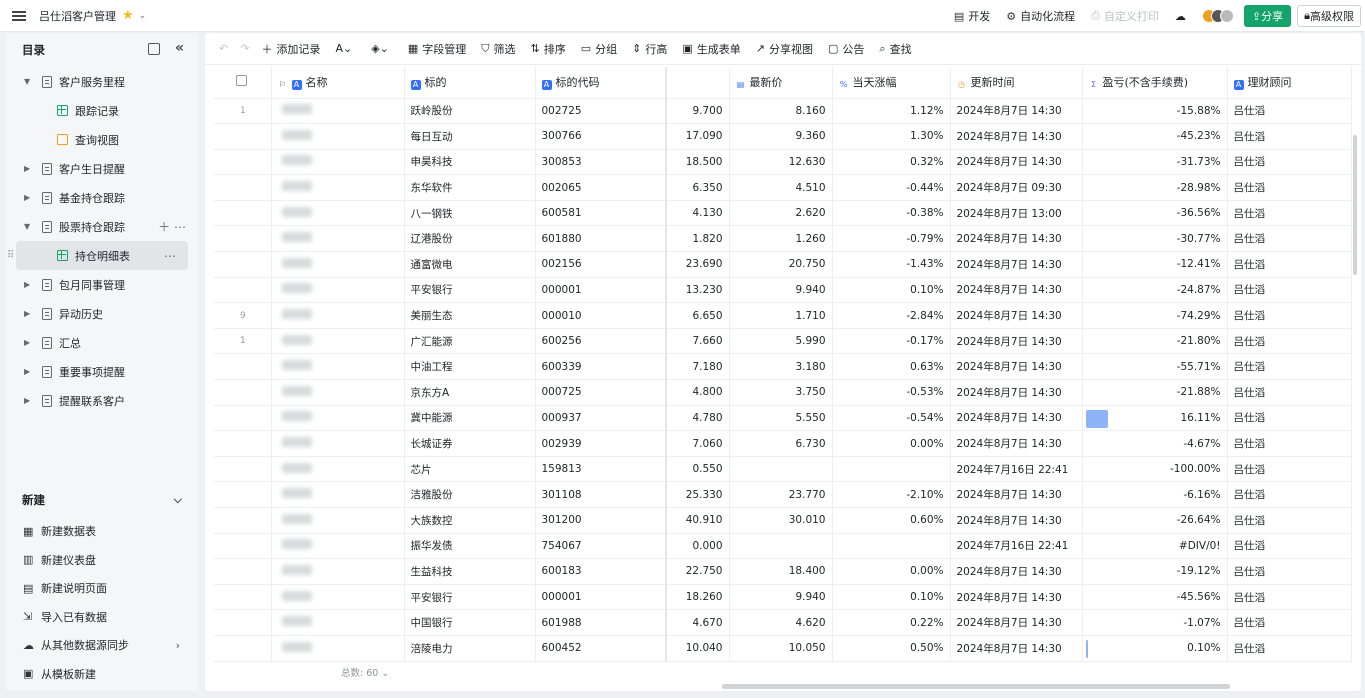  Describe the element at coordinates (128, 15) in the screenshot. I see `star-icon: ★` at that location.